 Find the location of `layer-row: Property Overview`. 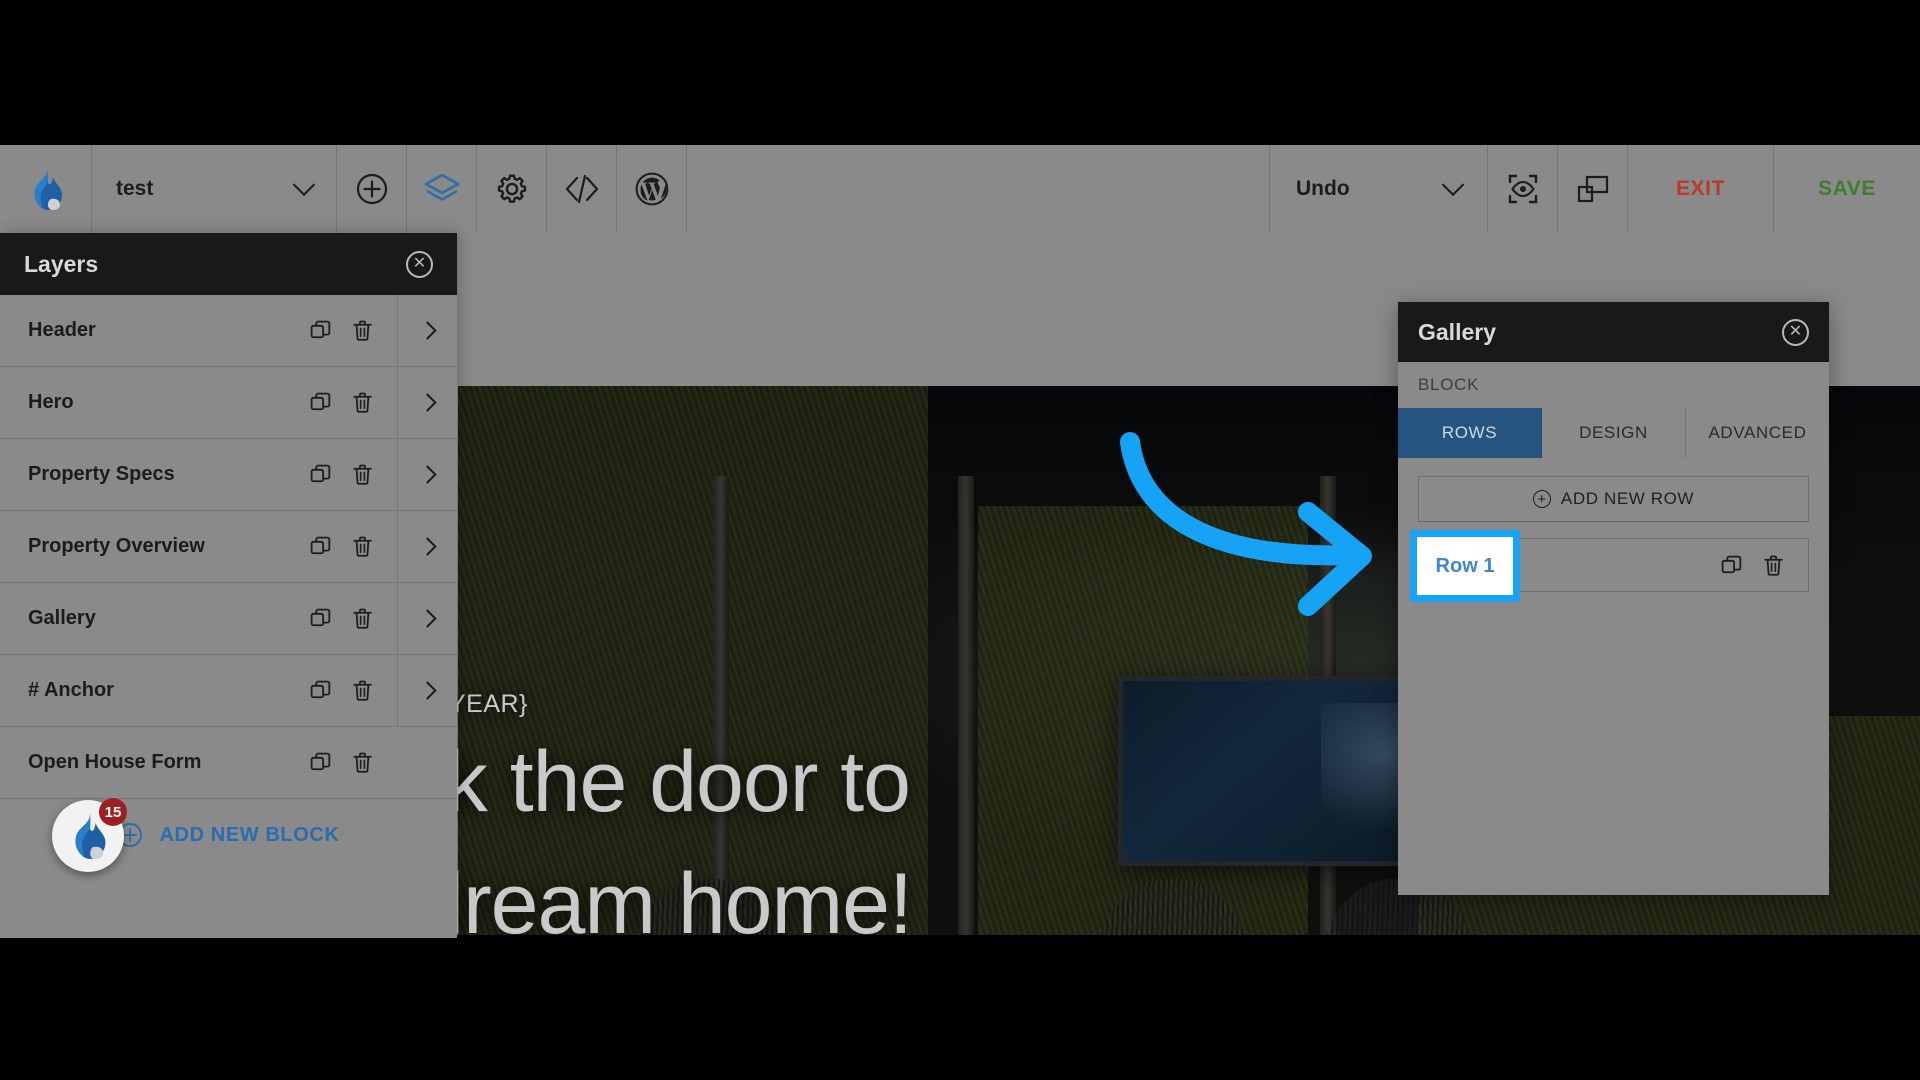

layer-row: Property Overview is located at coordinates (228, 546).